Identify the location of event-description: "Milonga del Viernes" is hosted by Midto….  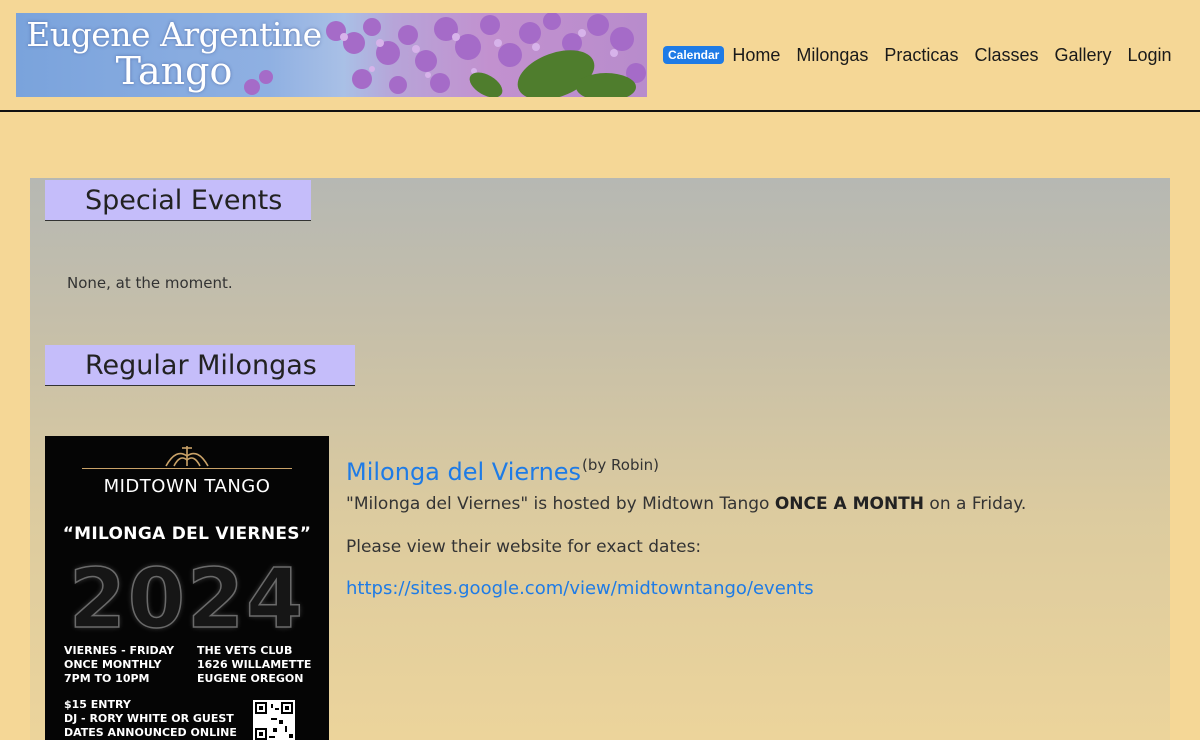
(686, 504).